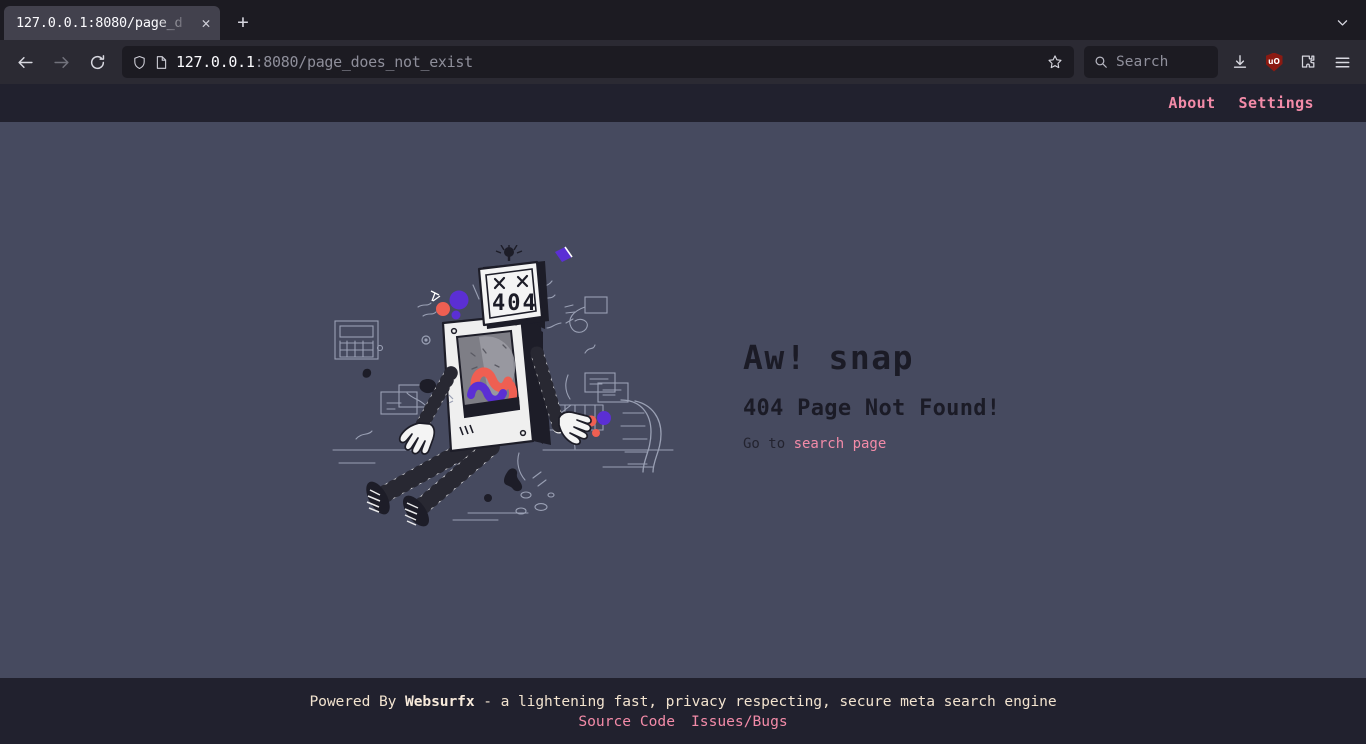 This screenshot has height=744, width=1366. Describe the element at coordinates (872, 408) in the screenshot. I see `error-subheading: 404 Page Not Found!` at that location.